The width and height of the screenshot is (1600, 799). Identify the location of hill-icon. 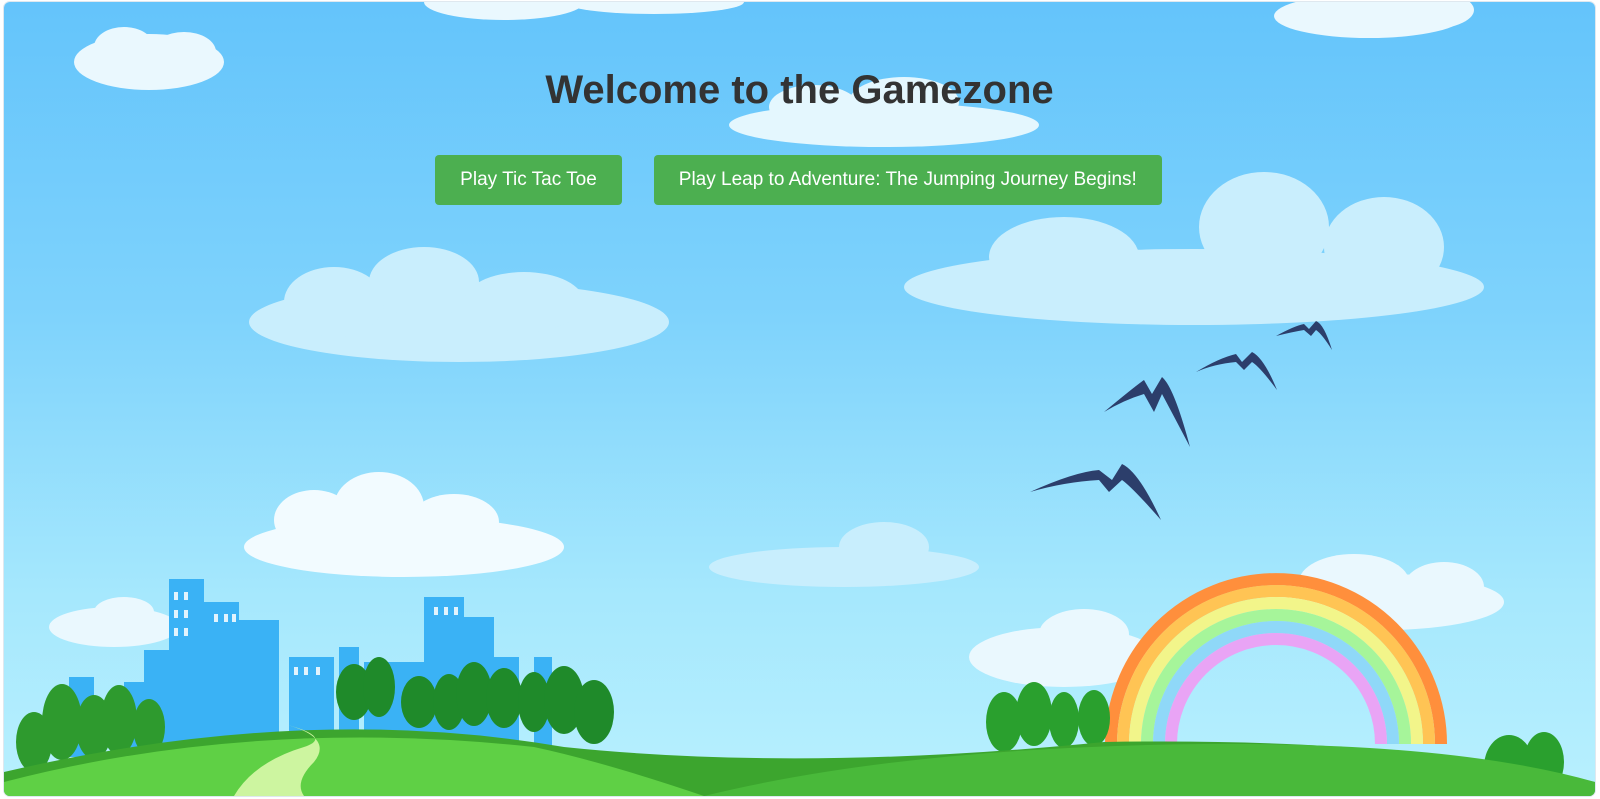
(799, 760).